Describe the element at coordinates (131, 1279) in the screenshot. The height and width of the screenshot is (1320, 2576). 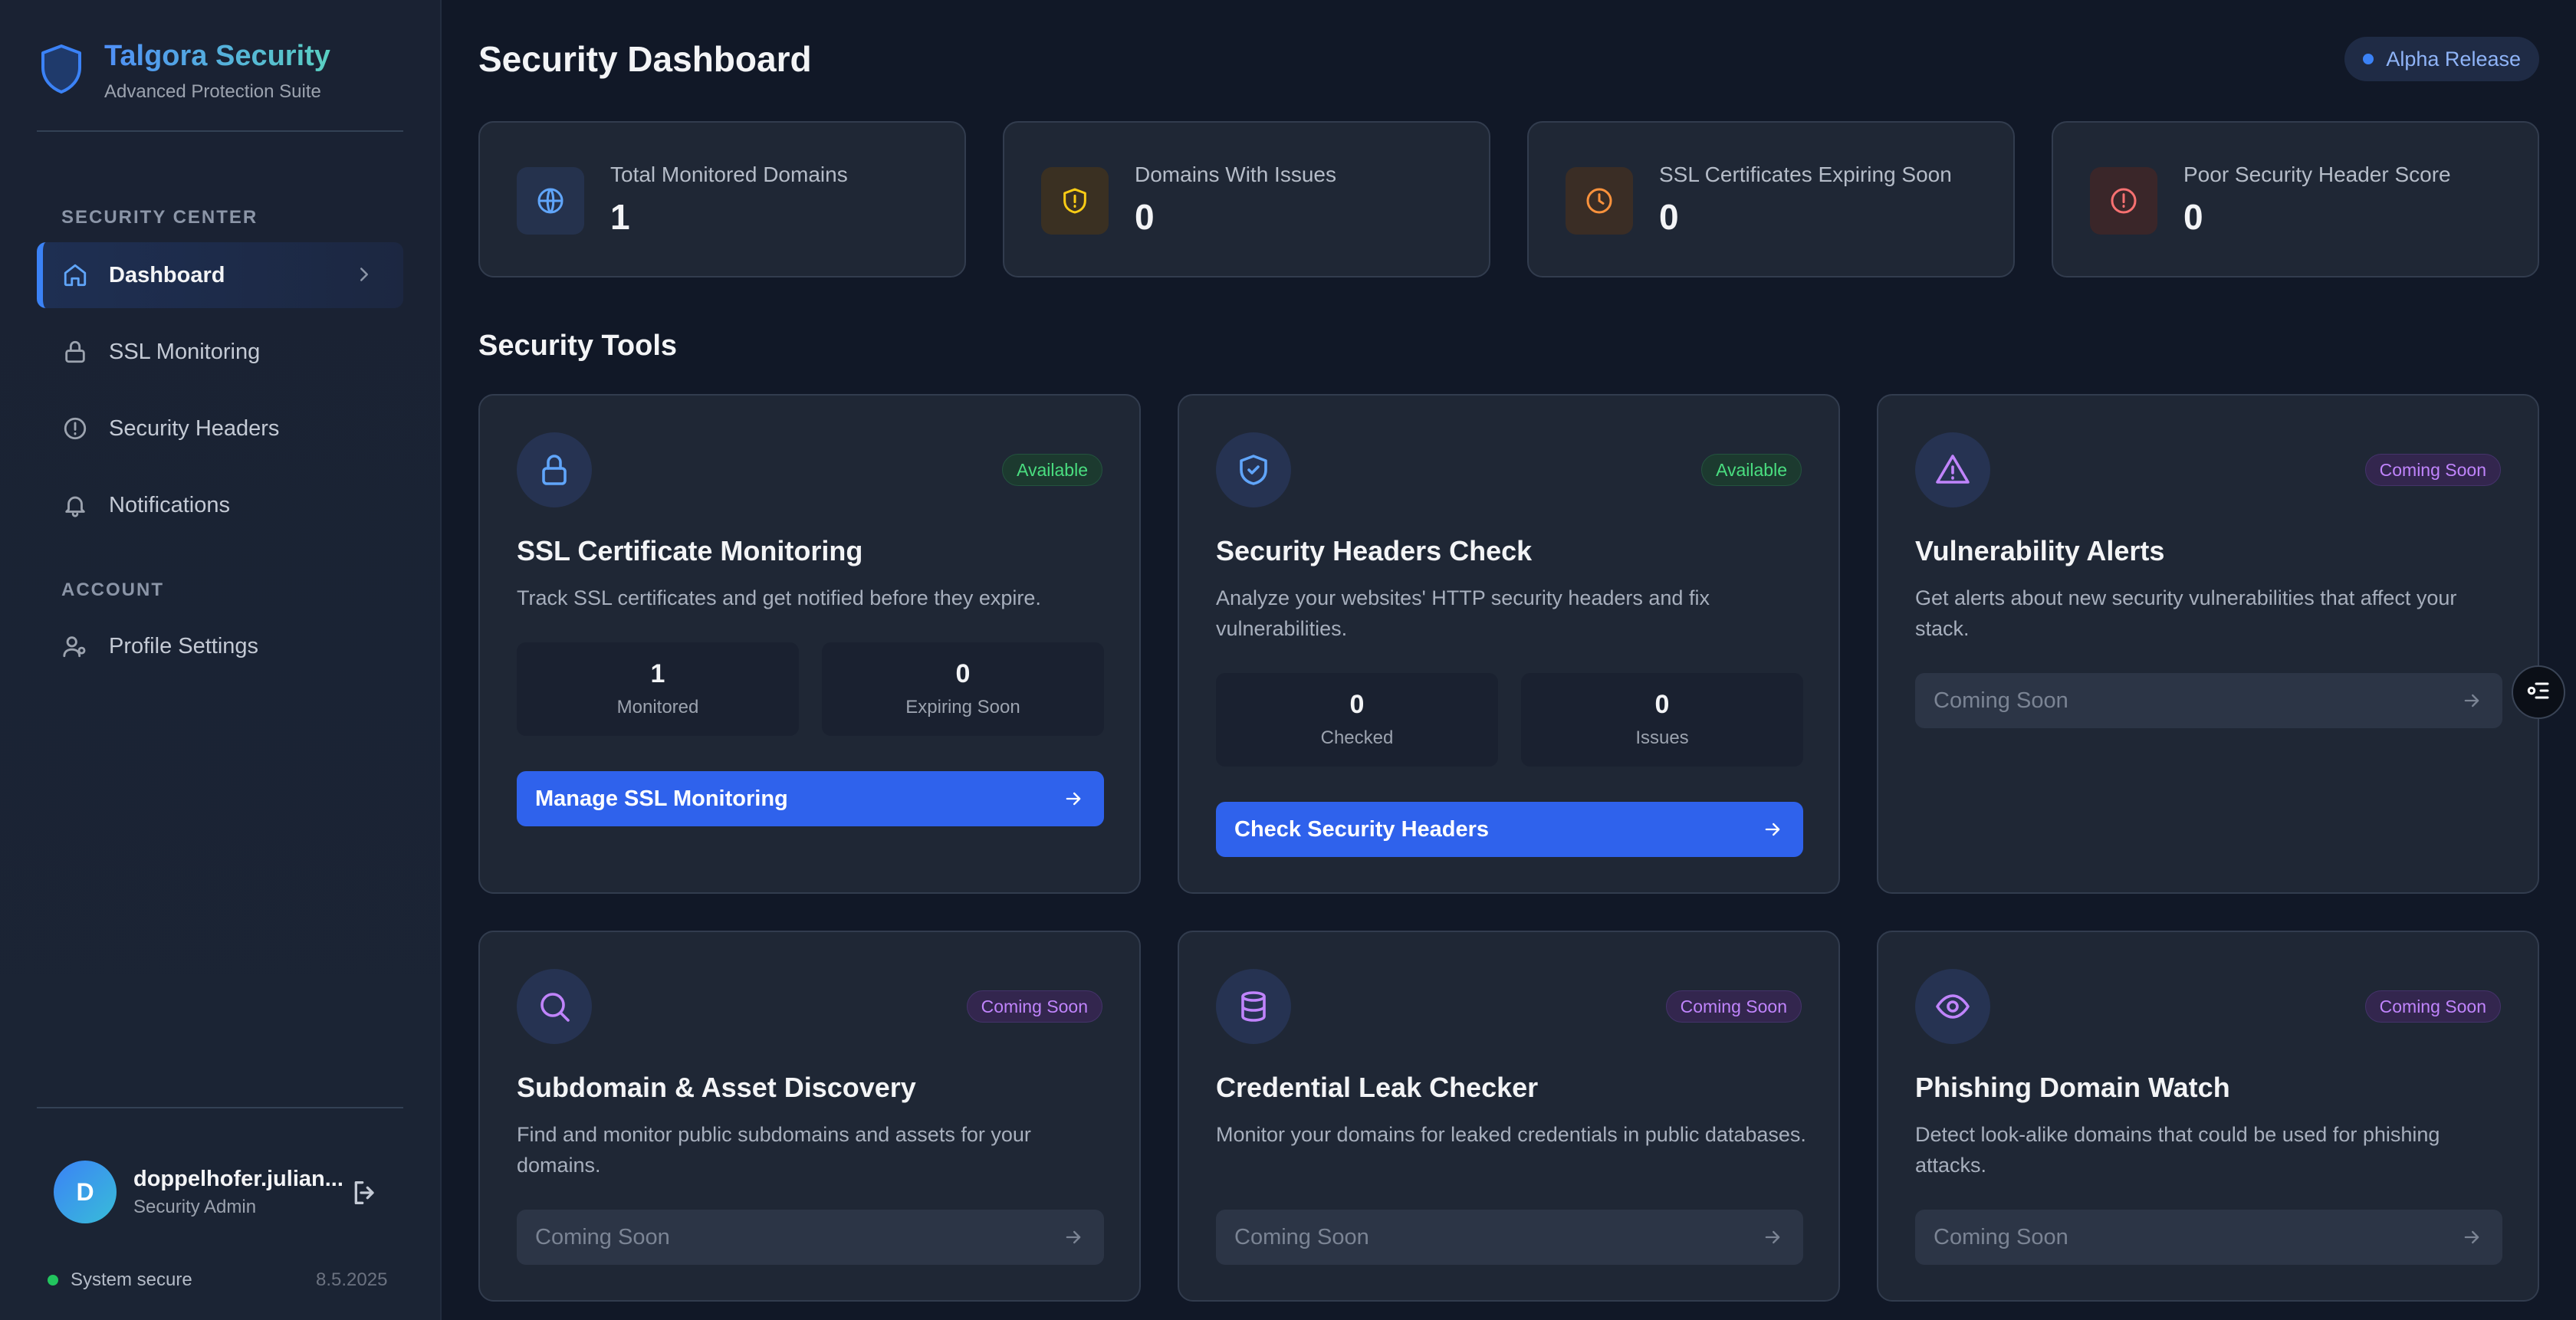
I see `system-status-text: System secure` at that location.